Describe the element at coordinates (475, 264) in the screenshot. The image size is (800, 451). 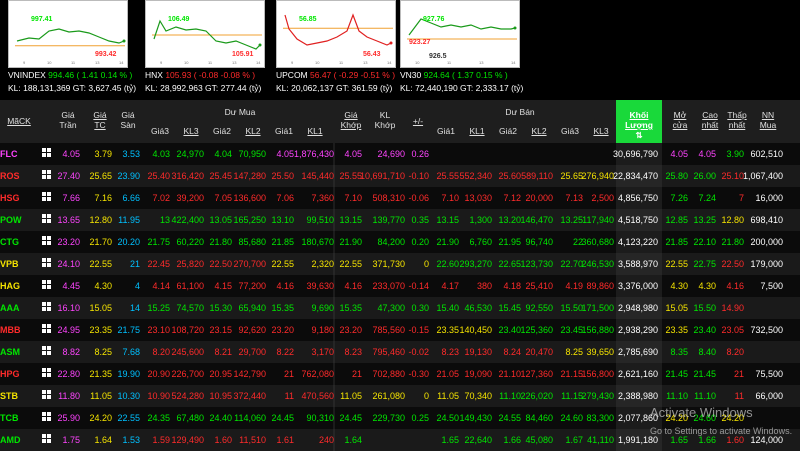
I see `ask1-volume: 293,270` at that location.